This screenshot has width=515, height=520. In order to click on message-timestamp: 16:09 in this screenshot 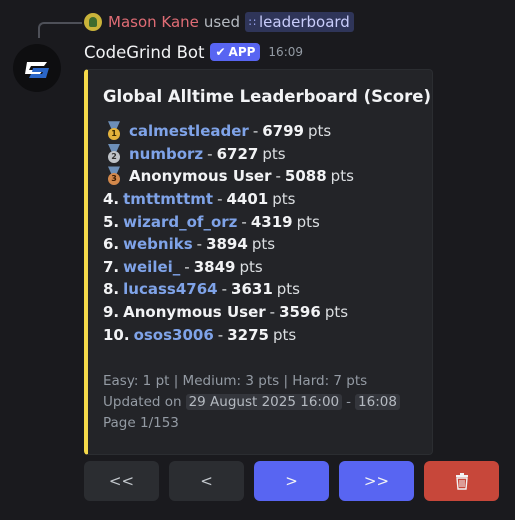, I will do `click(285, 52)`.